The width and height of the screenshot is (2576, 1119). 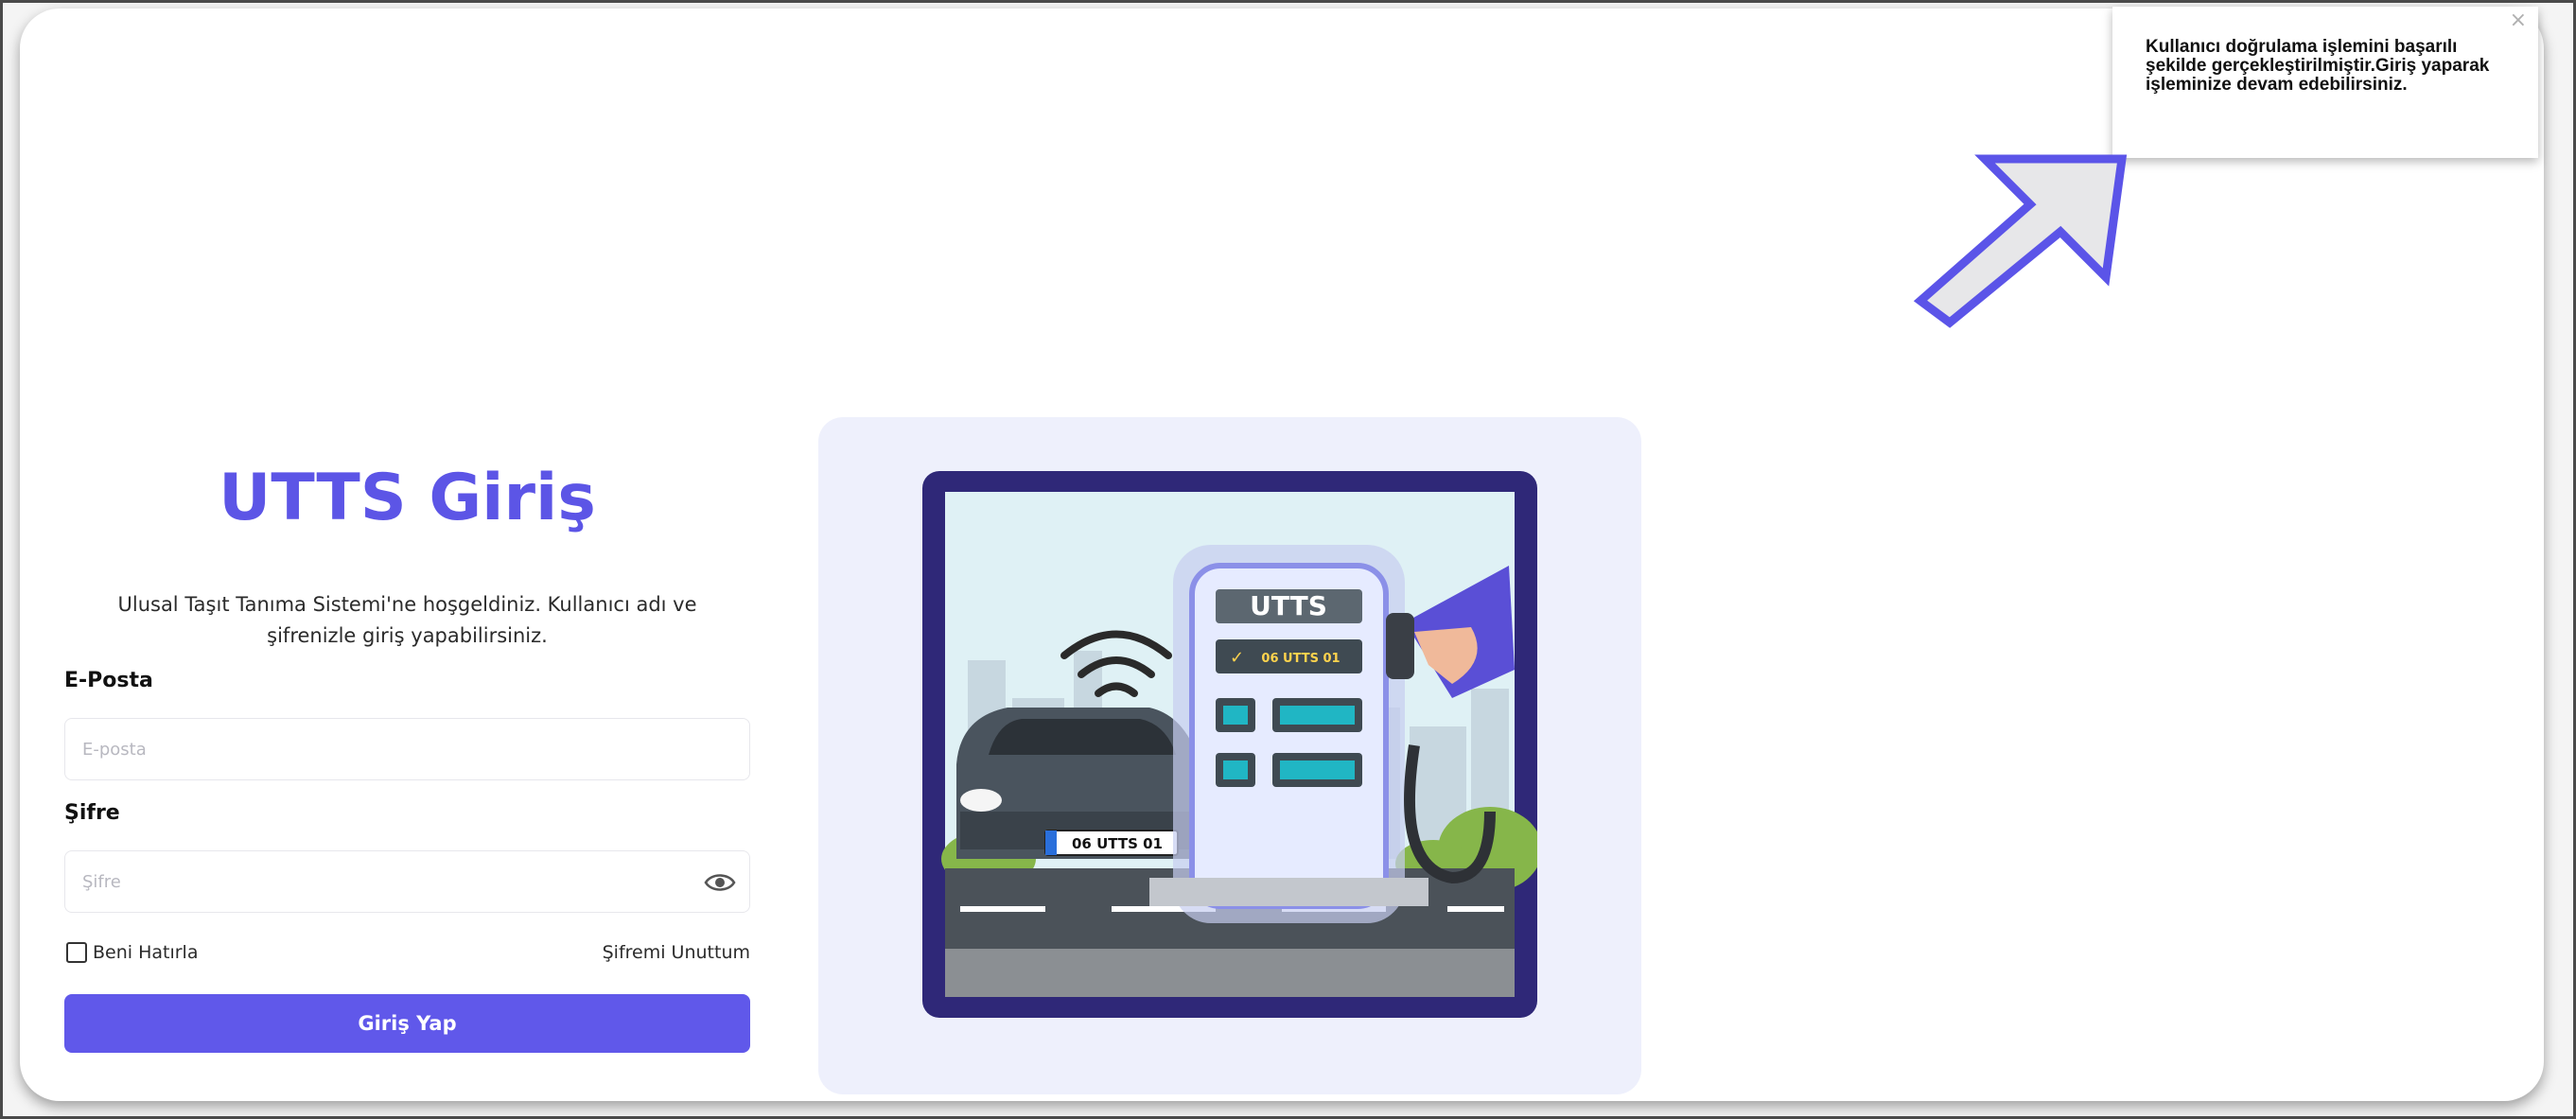 I want to click on login-button: Giriş Yap, so click(x=407, y=1023).